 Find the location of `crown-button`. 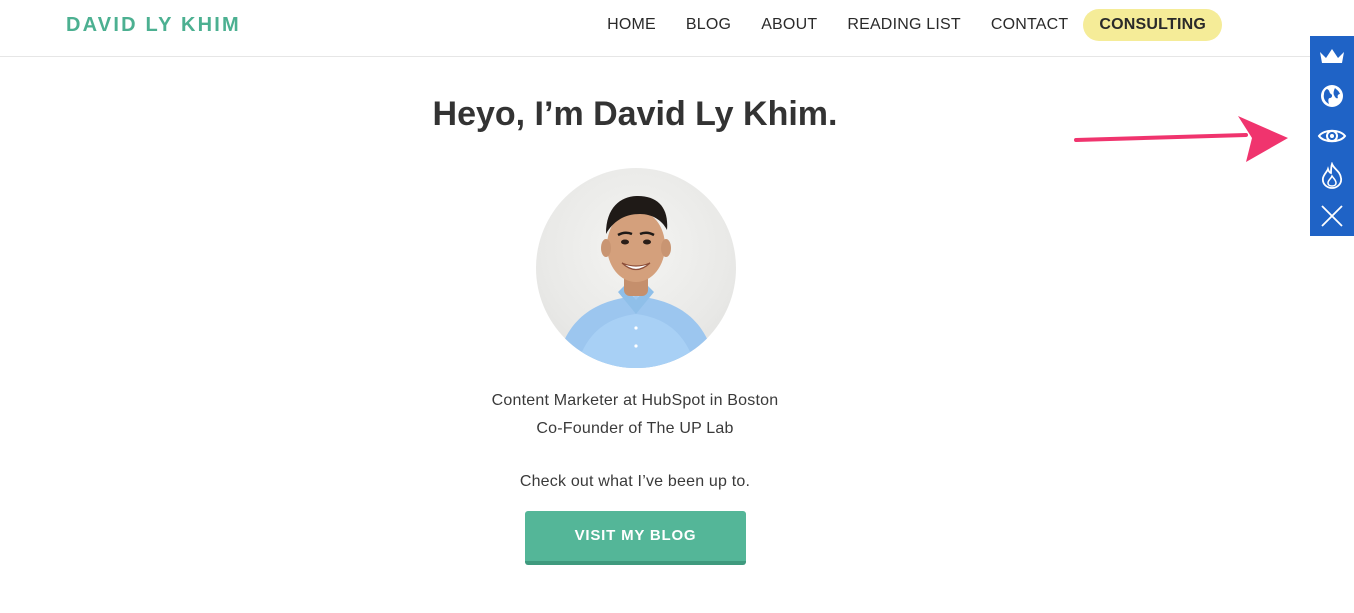

crown-button is located at coordinates (1332, 56).